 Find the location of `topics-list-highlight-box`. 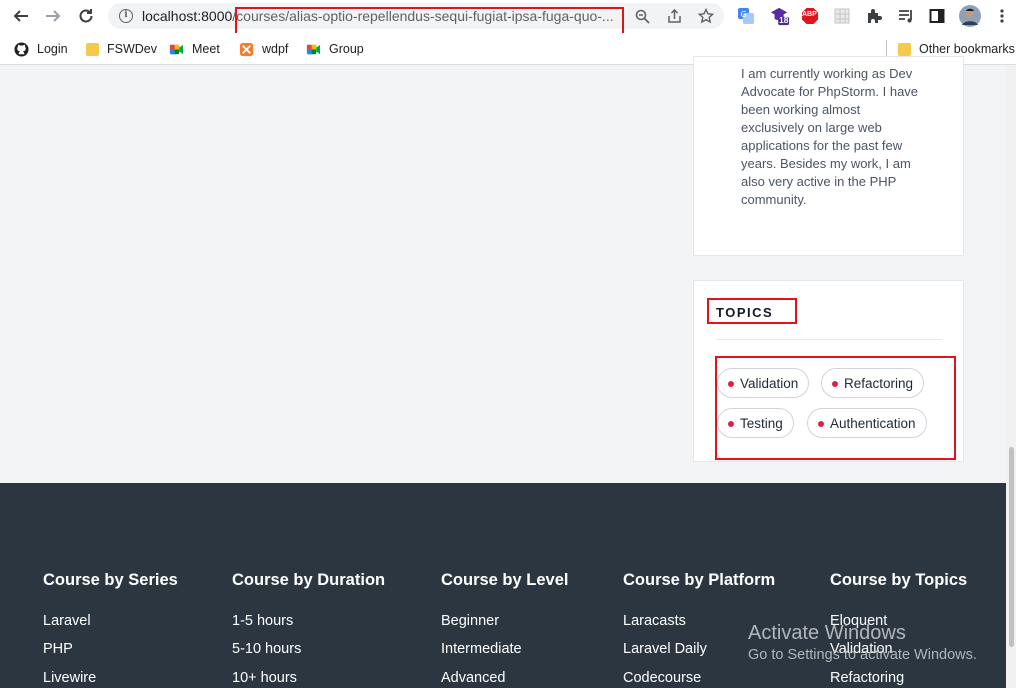

topics-list-highlight-box is located at coordinates (835, 408).